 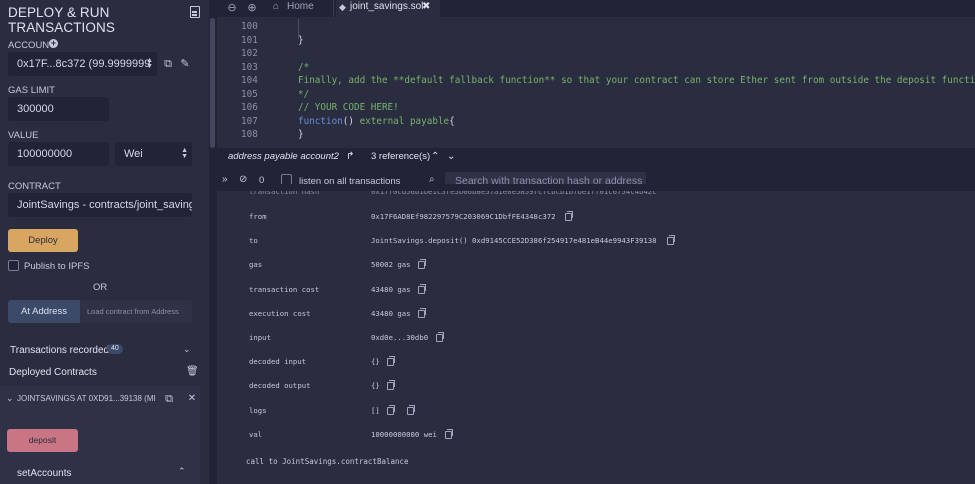 What do you see at coordinates (58, 154) in the screenshot?
I see `value-input: 100000000` at bounding box center [58, 154].